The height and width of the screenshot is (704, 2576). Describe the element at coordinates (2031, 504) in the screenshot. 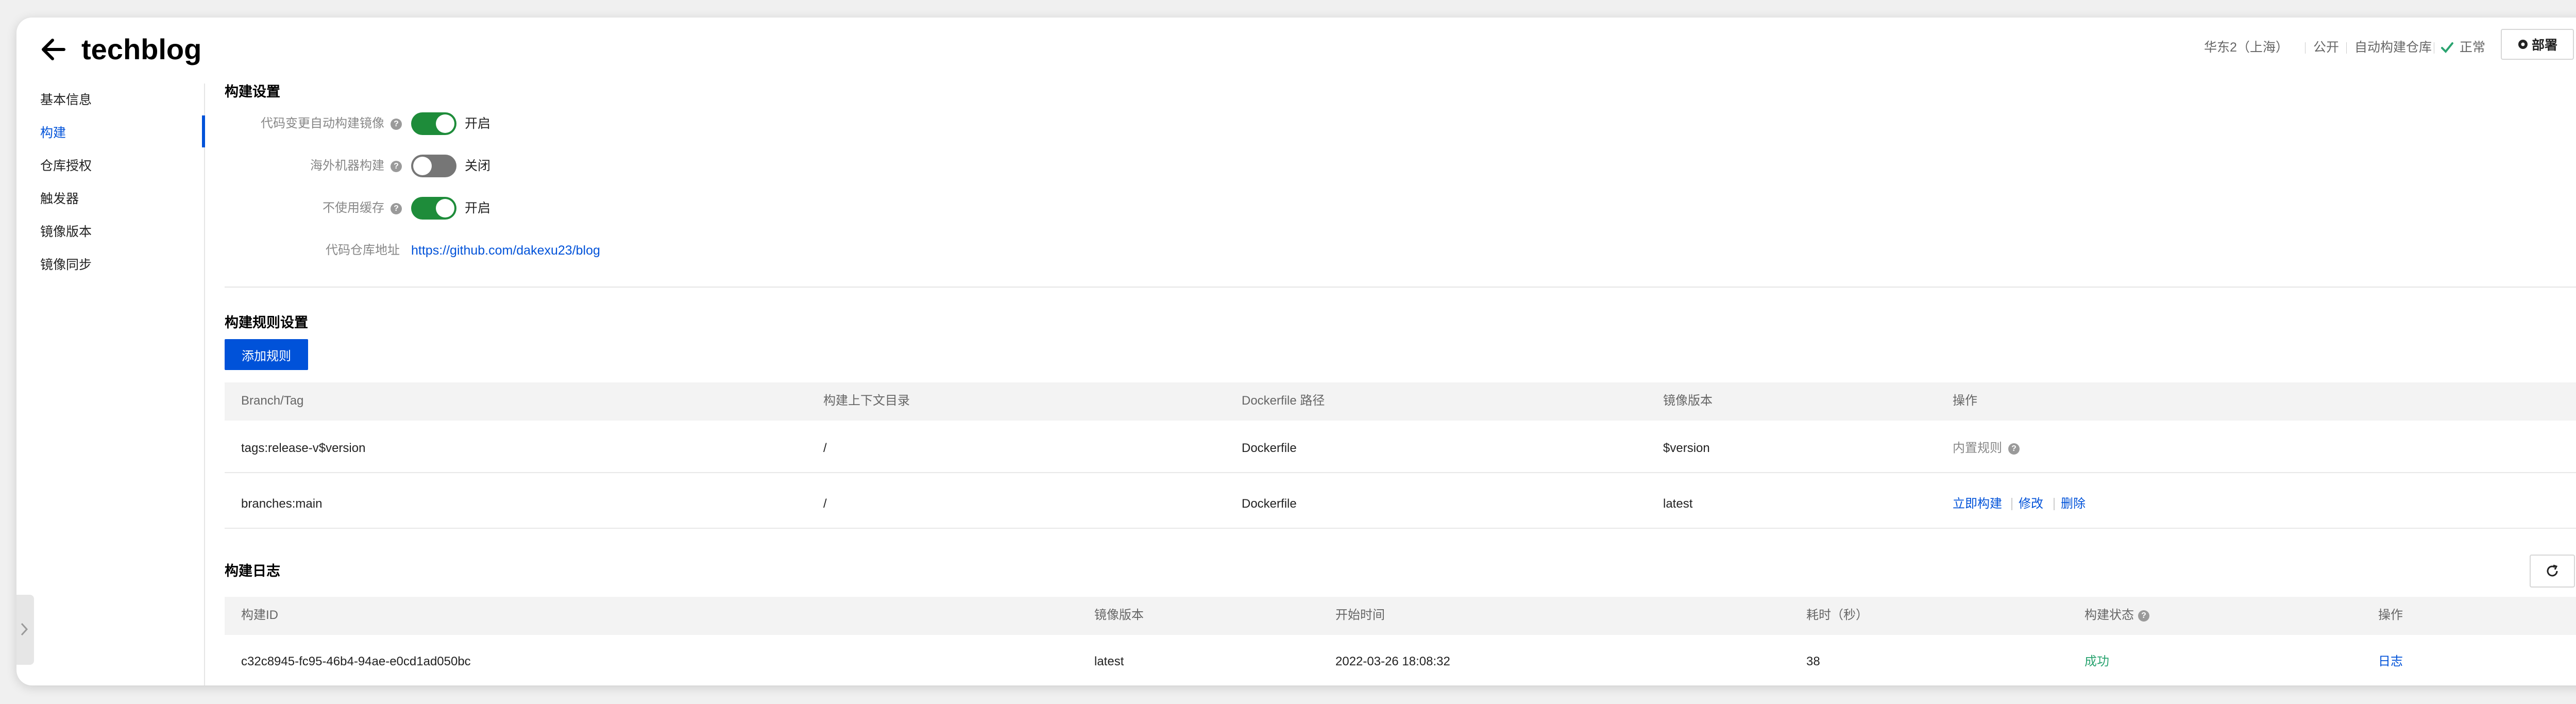

I see `edit-link: 修改` at that location.